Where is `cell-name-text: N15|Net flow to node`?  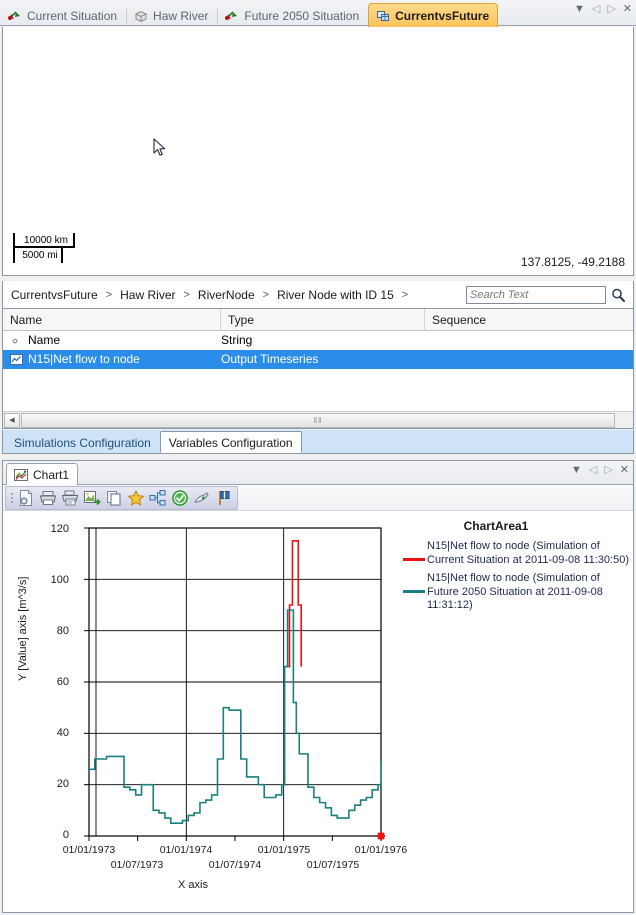
cell-name-text: N15|Net flow to node is located at coordinates (84, 359).